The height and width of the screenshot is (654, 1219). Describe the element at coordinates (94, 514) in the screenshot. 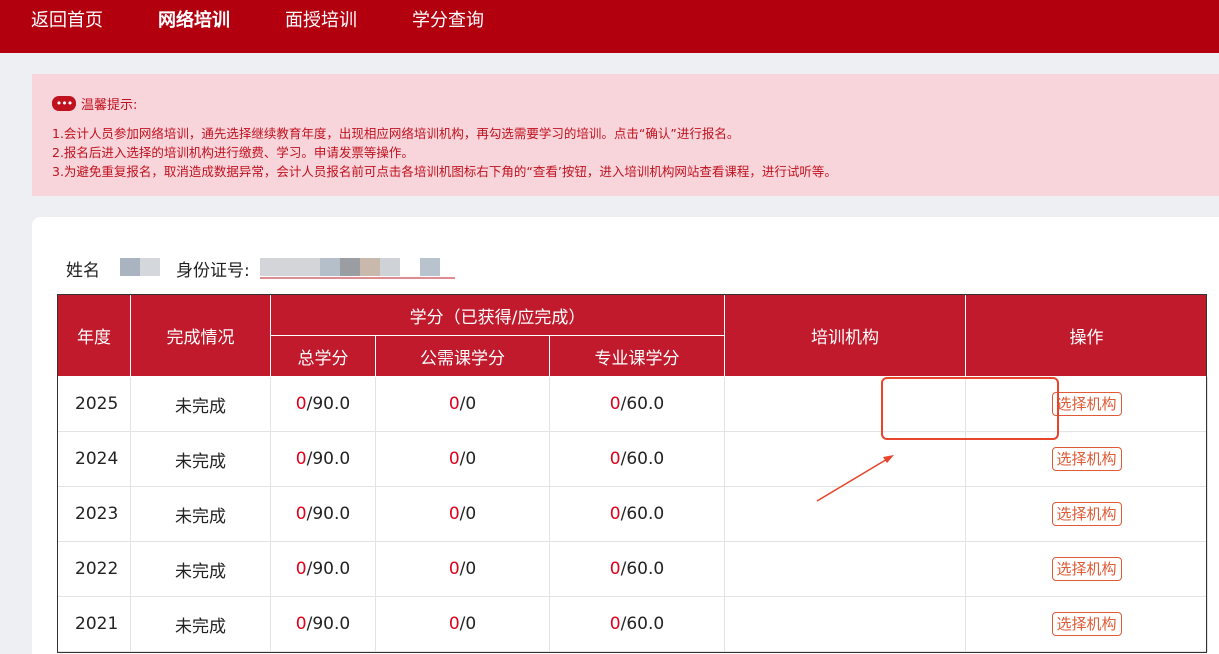

I see `year-cell: 2023` at that location.